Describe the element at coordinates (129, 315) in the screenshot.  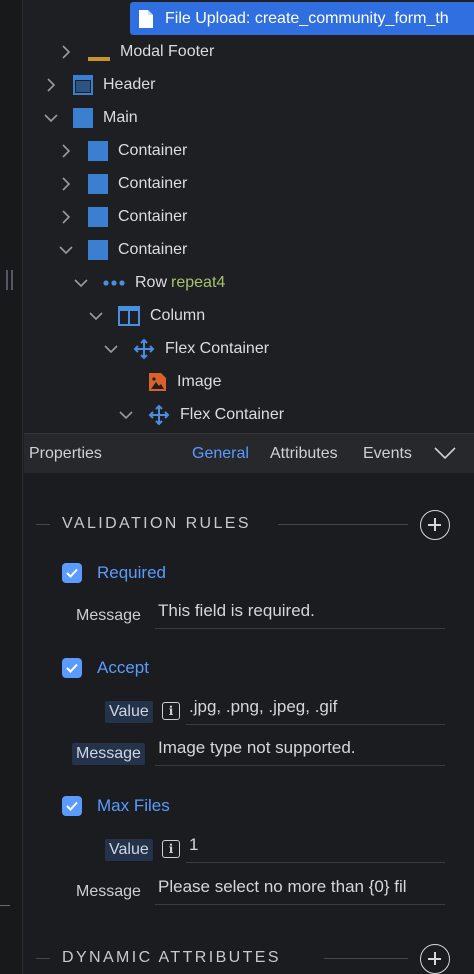
I see `column-icon` at that location.